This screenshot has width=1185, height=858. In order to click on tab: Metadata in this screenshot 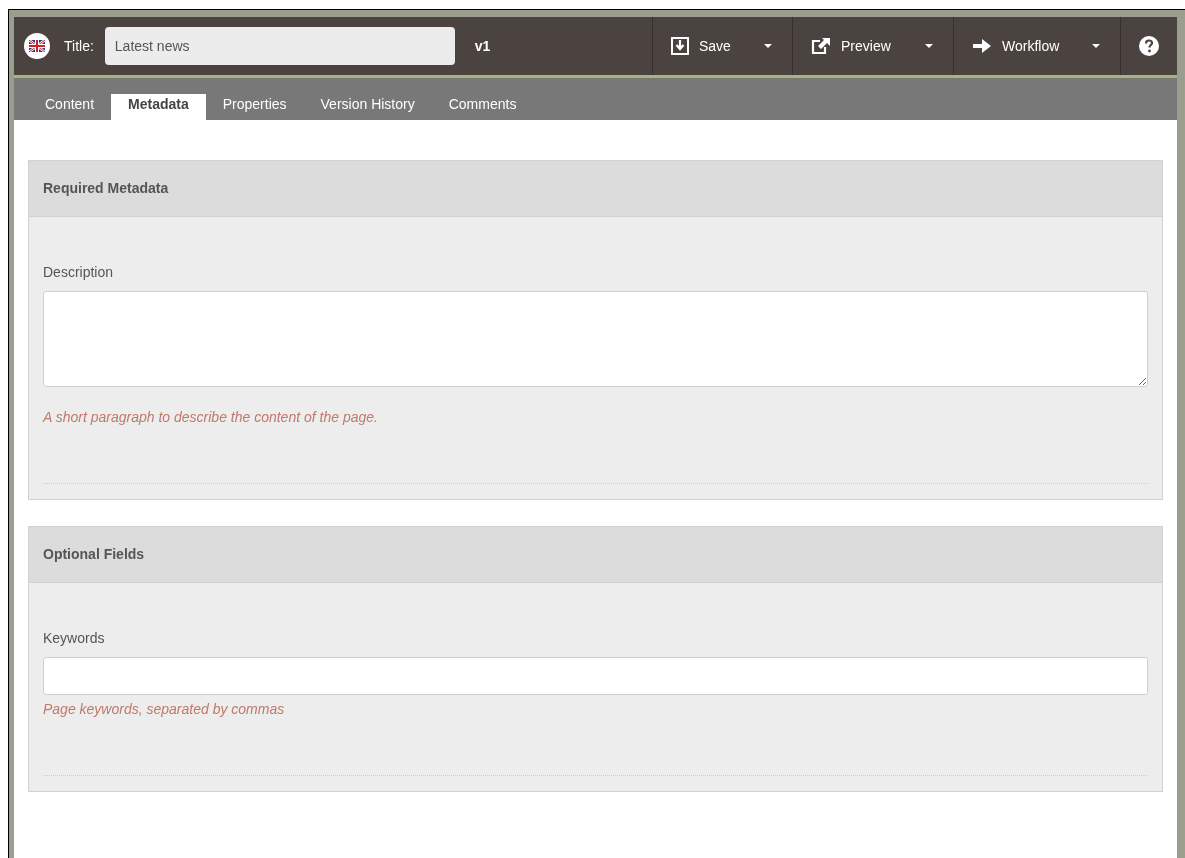, I will do `click(158, 107)`.